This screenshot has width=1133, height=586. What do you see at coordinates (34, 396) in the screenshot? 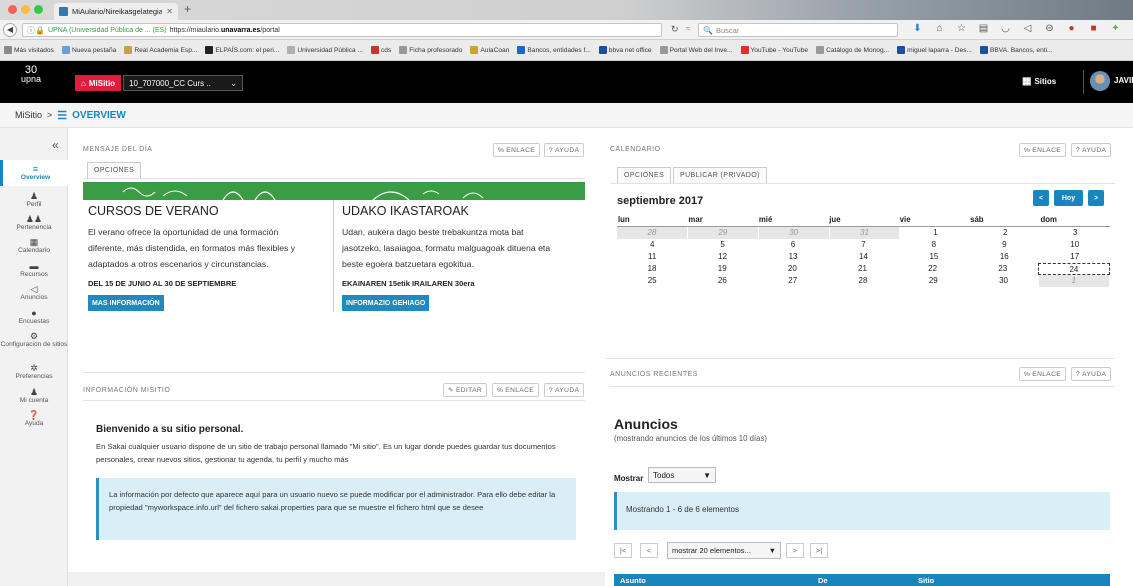
I see `sidebar-item-mi-cuenta: ♟ Mi cuenta` at bounding box center [34, 396].